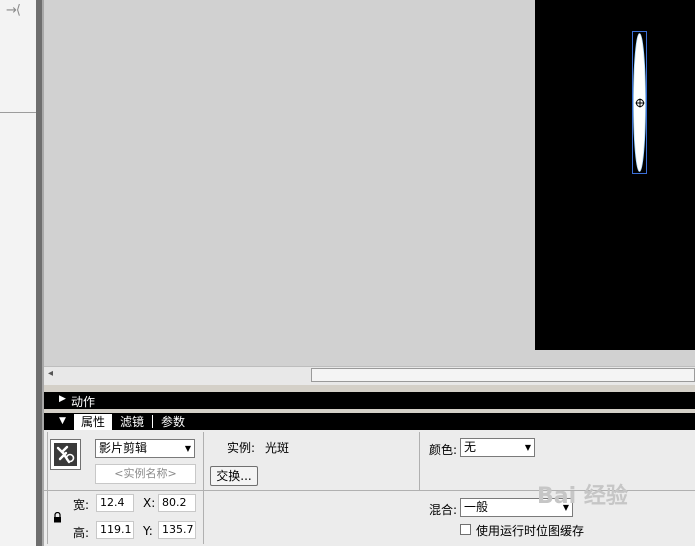 Image resolution: width=695 pixels, height=546 pixels. What do you see at coordinates (152, 421) in the screenshot?
I see `tab-separator` at bounding box center [152, 421].